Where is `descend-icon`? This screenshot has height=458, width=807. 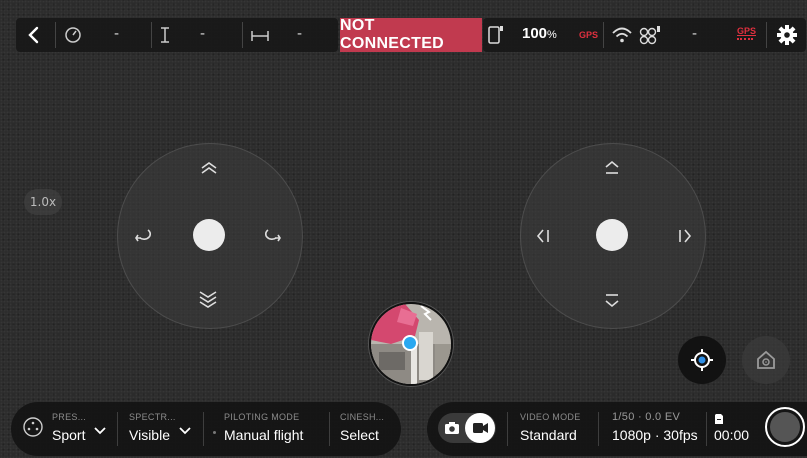
descend-icon is located at coordinates (208, 300).